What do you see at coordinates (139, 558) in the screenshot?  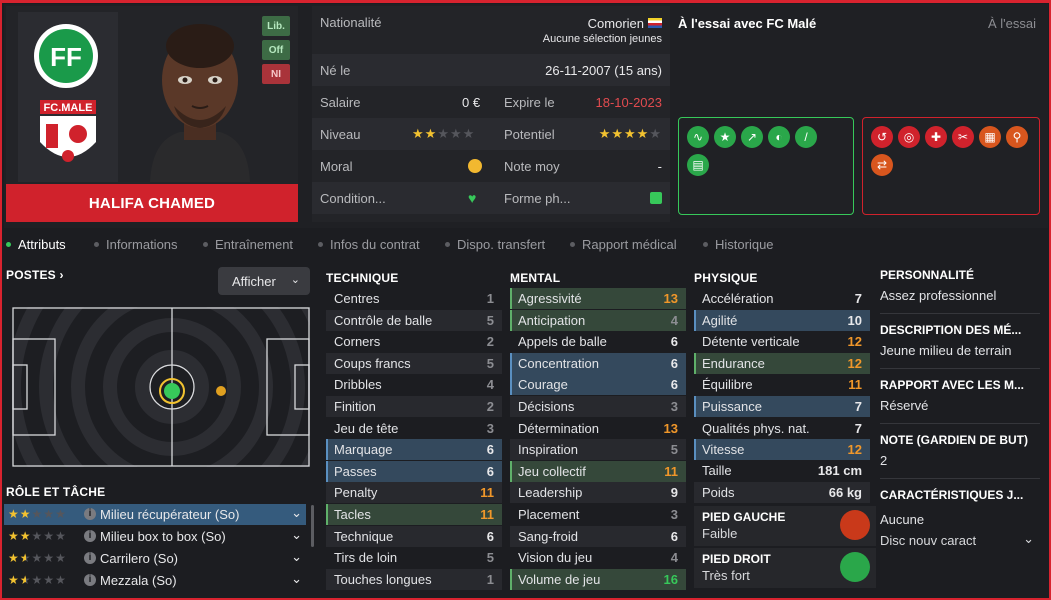 I see `role-name: Carrilero (So)` at bounding box center [139, 558].